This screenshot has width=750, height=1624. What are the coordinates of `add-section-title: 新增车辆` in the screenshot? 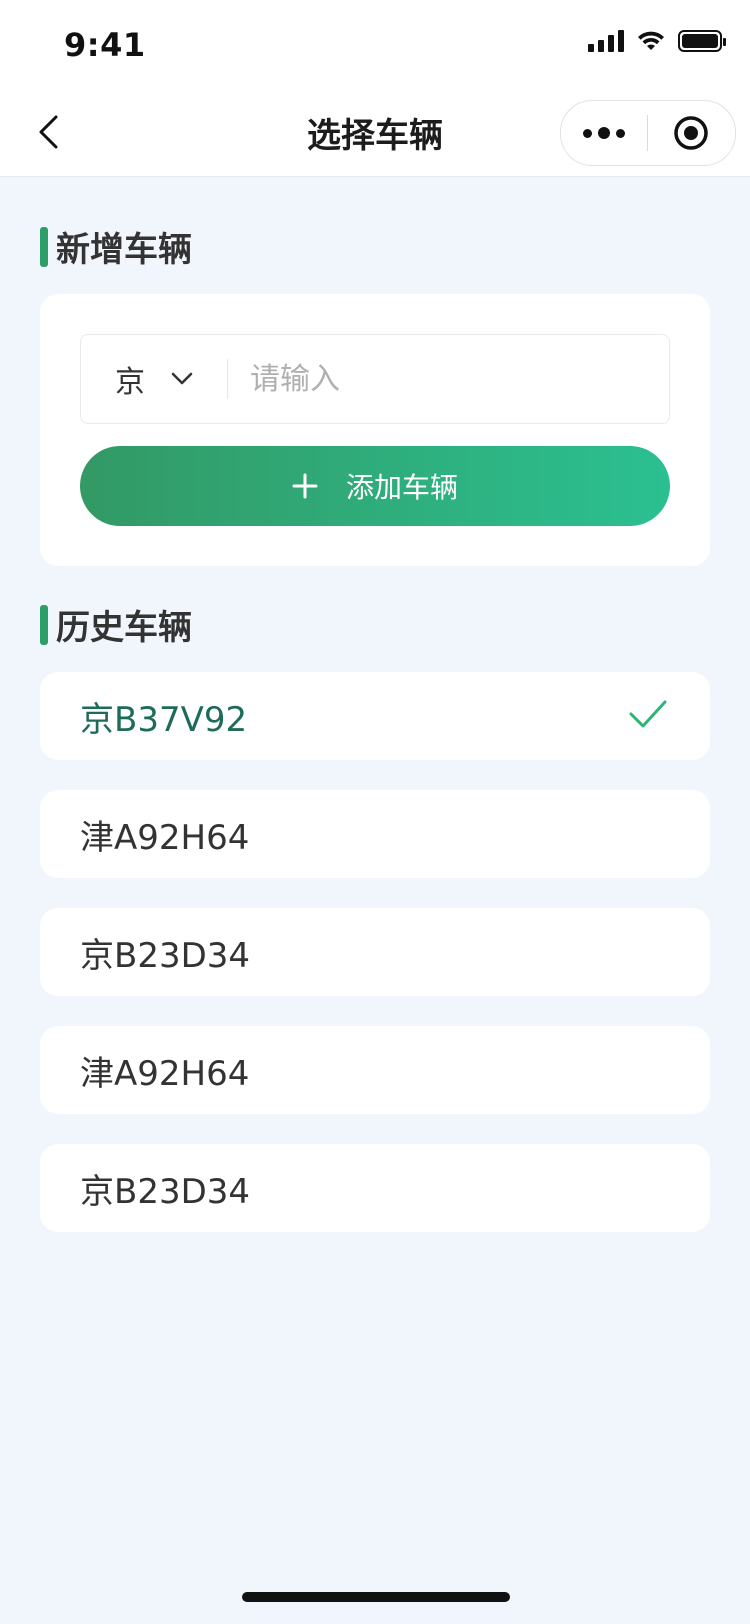 It's located at (124, 250).